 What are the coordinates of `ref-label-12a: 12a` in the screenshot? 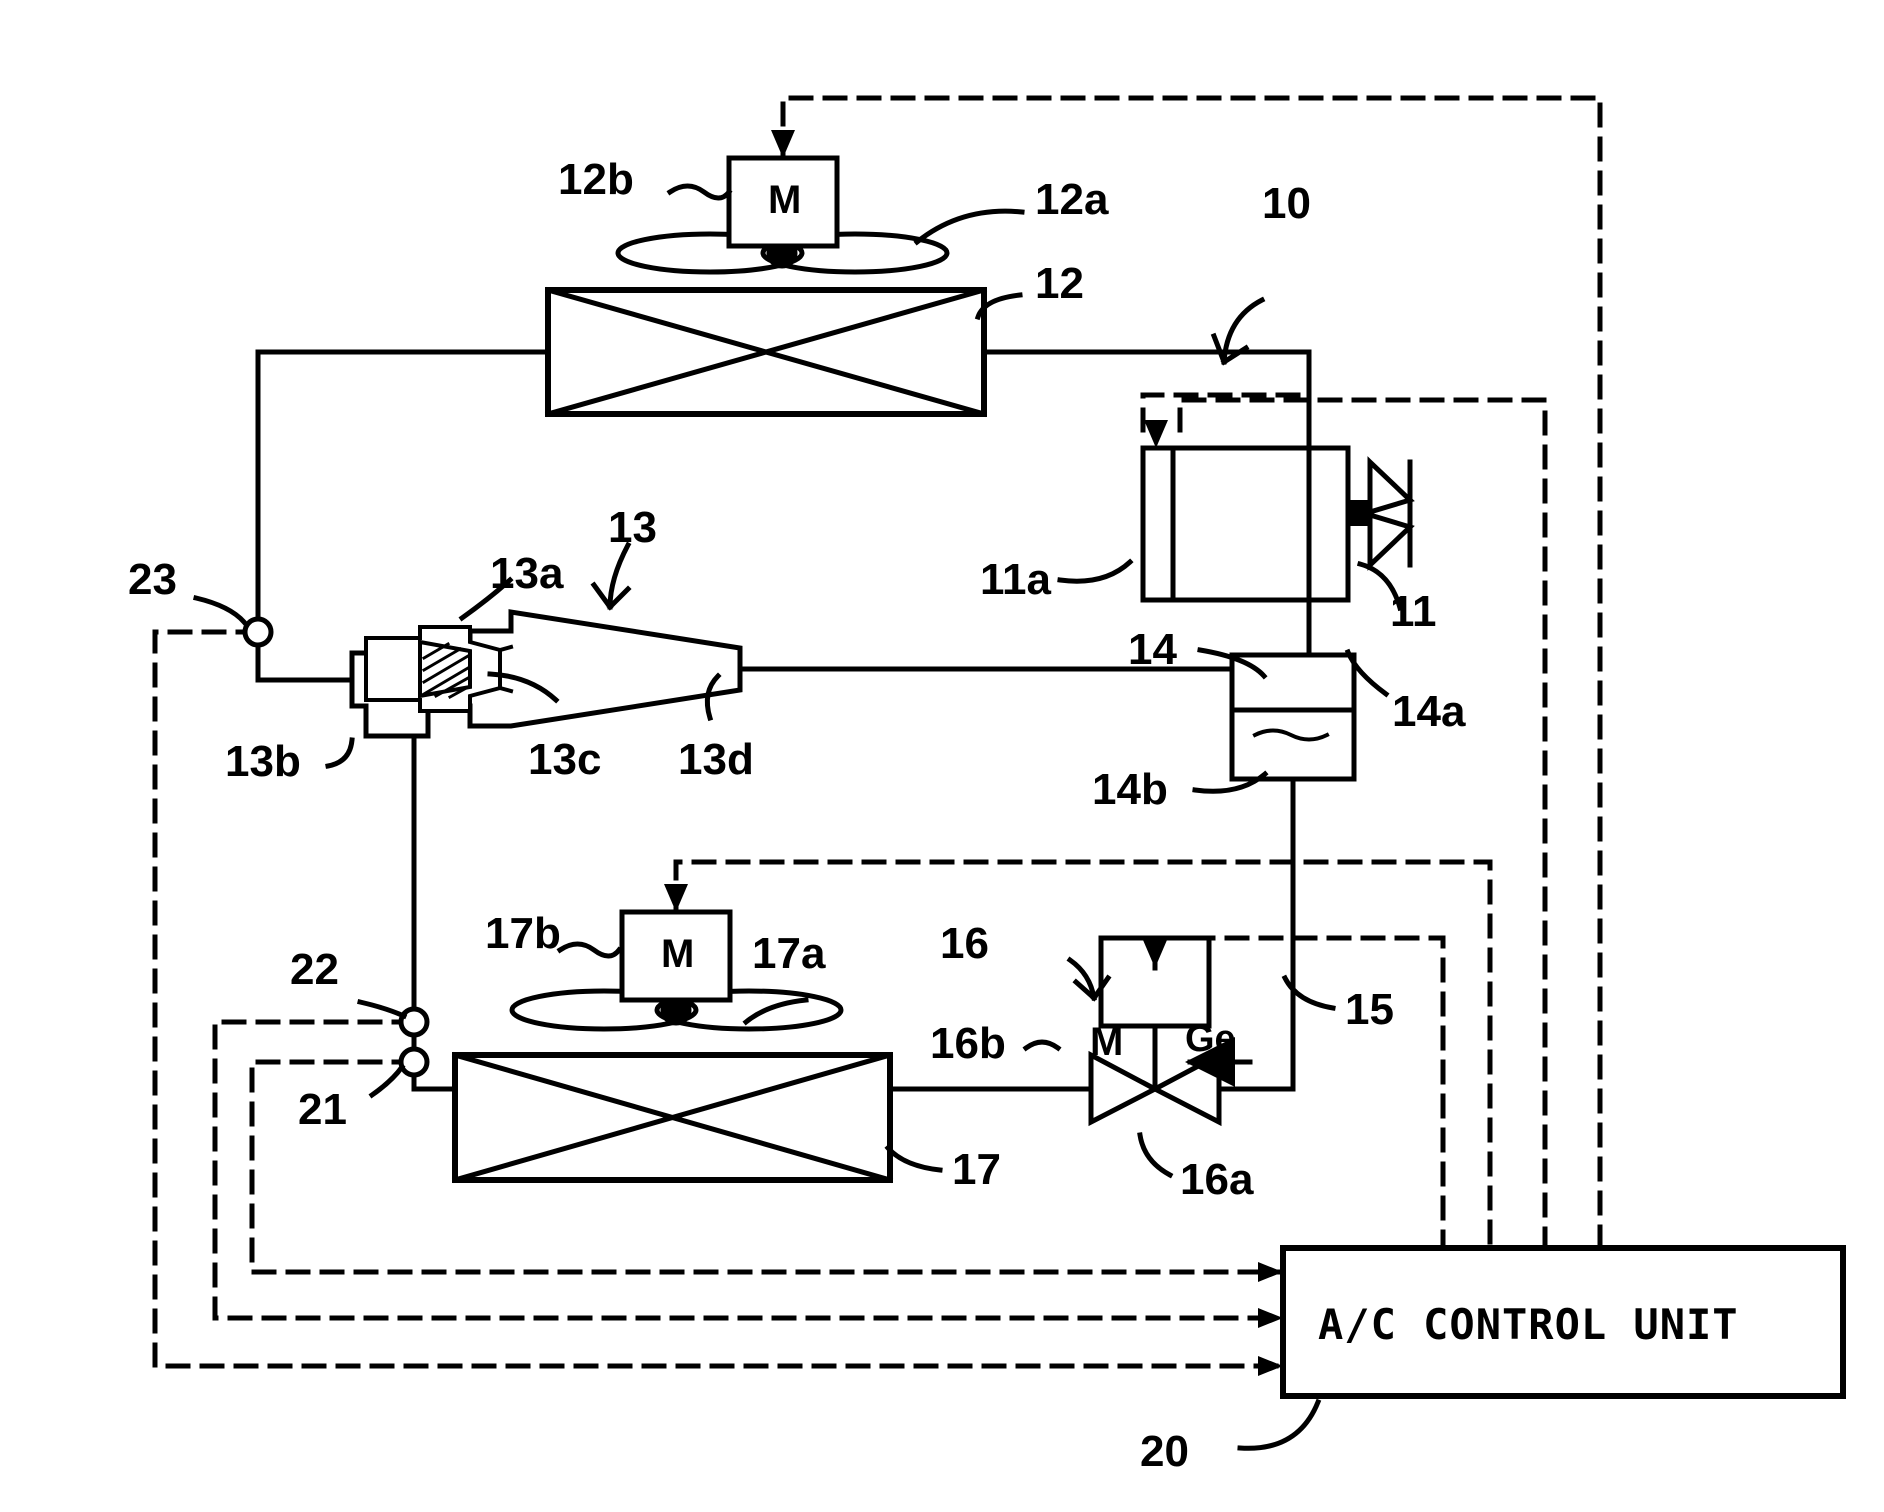 It's located at (1072, 199).